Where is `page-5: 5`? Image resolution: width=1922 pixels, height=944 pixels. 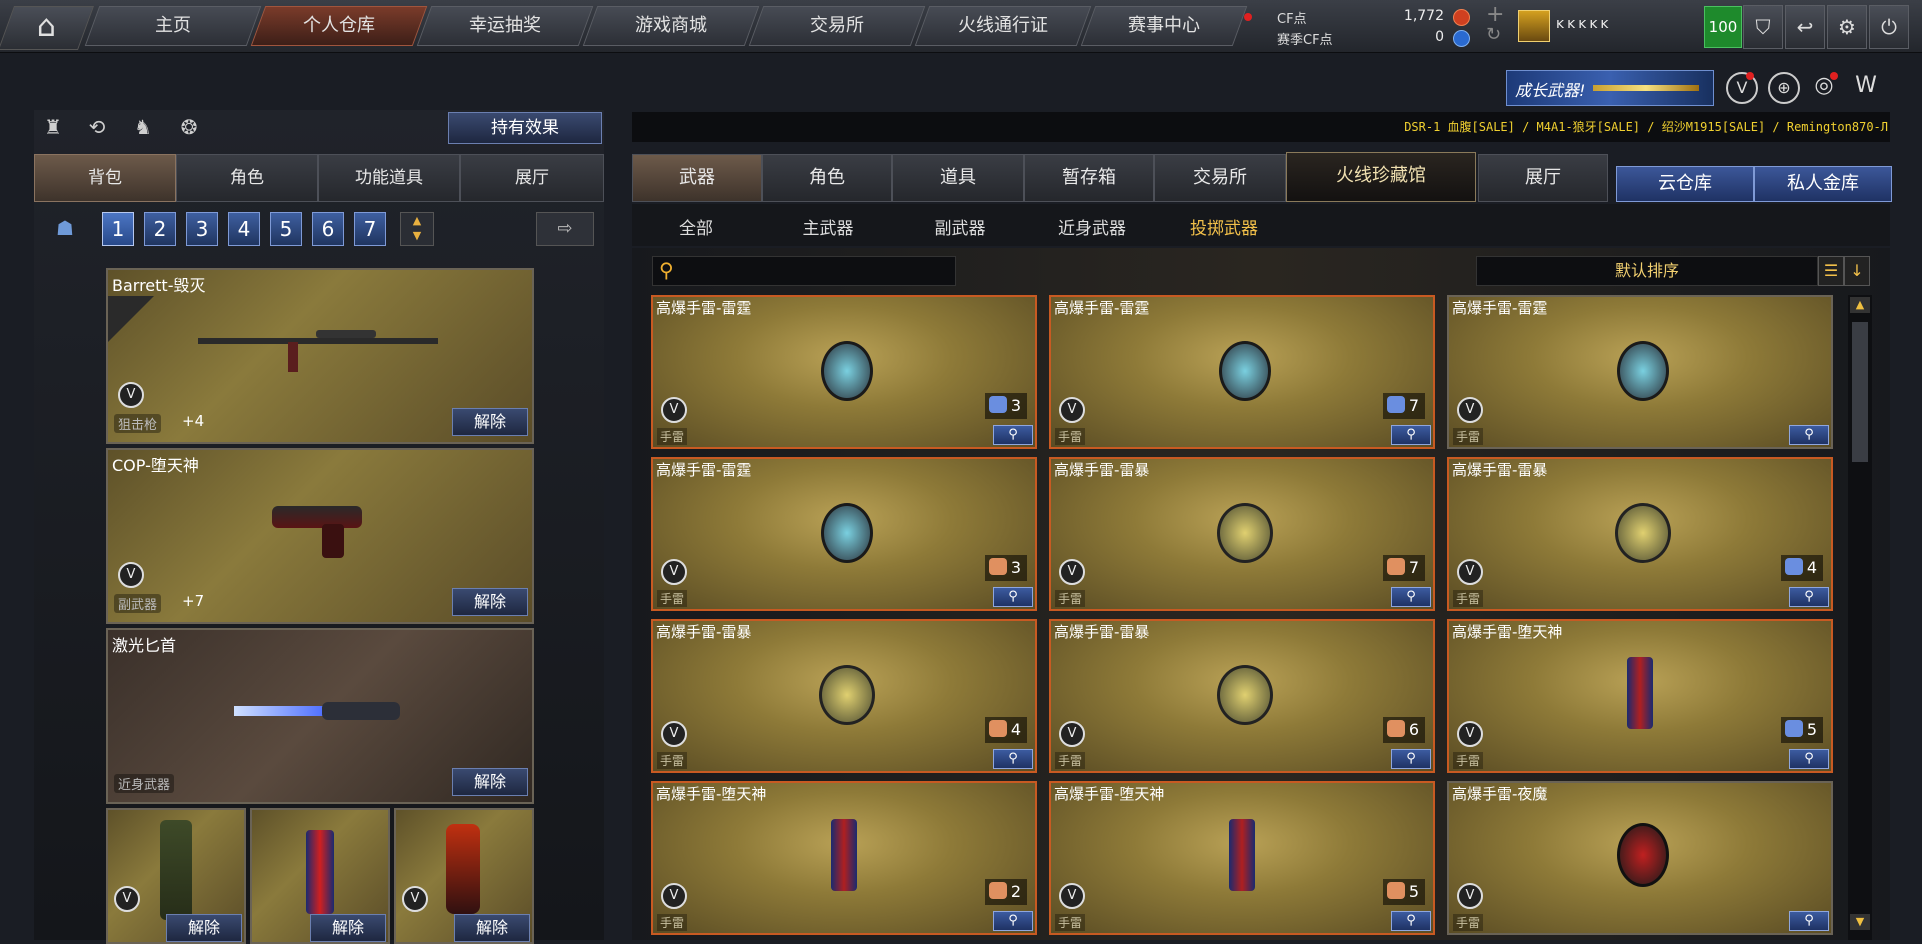
page-5: 5 is located at coordinates (286, 229).